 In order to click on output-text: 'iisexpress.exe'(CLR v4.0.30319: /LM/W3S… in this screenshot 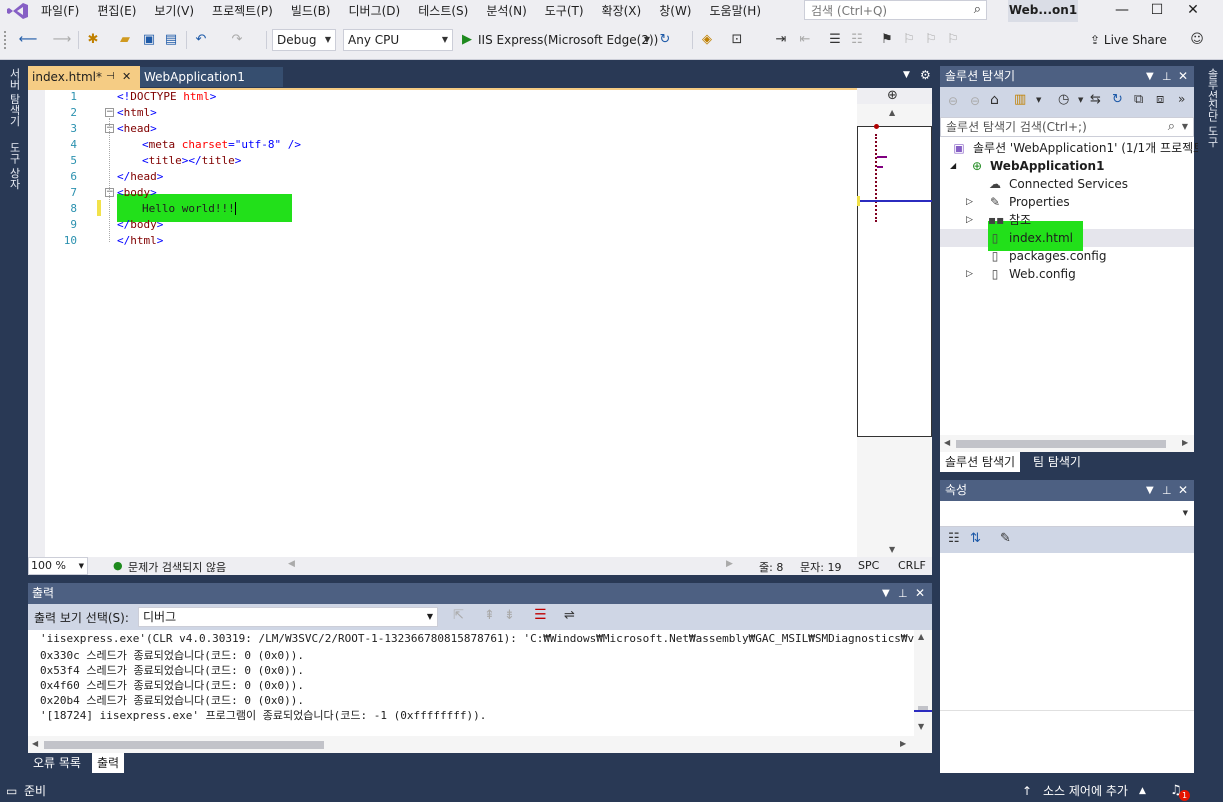, I will do `click(473, 683)`.